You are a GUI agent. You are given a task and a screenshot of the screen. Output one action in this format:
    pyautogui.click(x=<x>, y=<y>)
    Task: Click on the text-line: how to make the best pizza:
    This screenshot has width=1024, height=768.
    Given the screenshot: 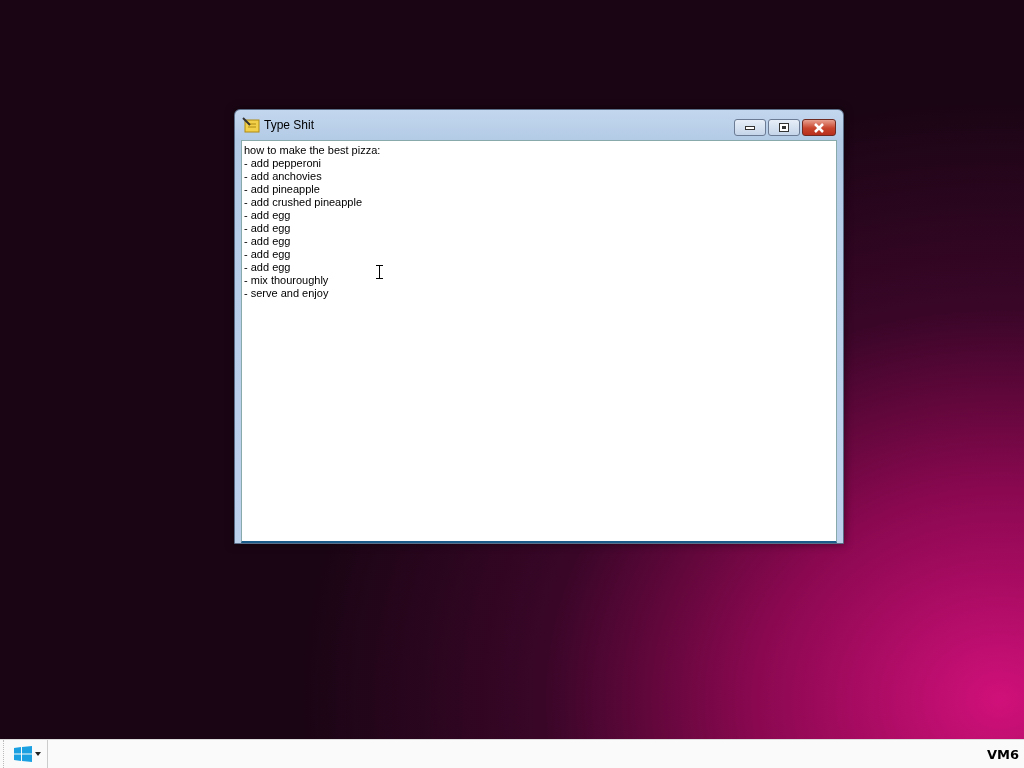 What is the action you would take?
    pyautogui.click(x=312, y=150)
    